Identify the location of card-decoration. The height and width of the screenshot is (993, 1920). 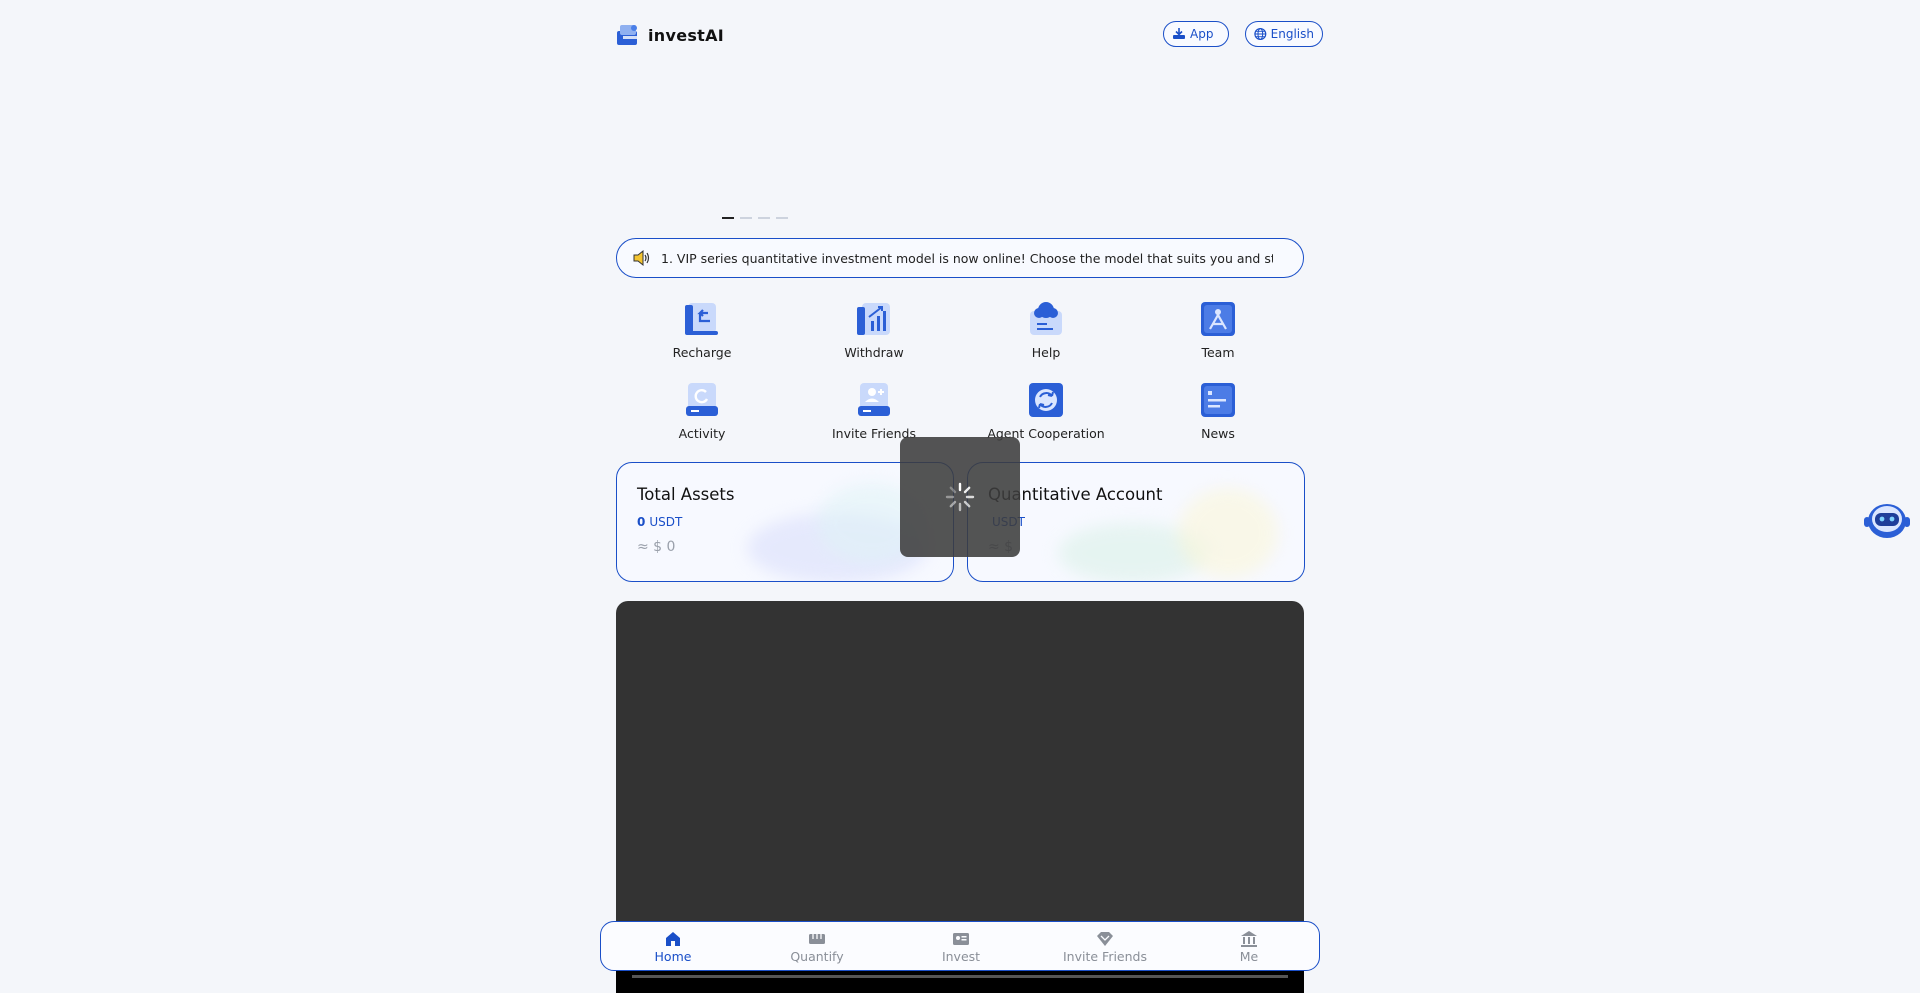
(1228, 533).